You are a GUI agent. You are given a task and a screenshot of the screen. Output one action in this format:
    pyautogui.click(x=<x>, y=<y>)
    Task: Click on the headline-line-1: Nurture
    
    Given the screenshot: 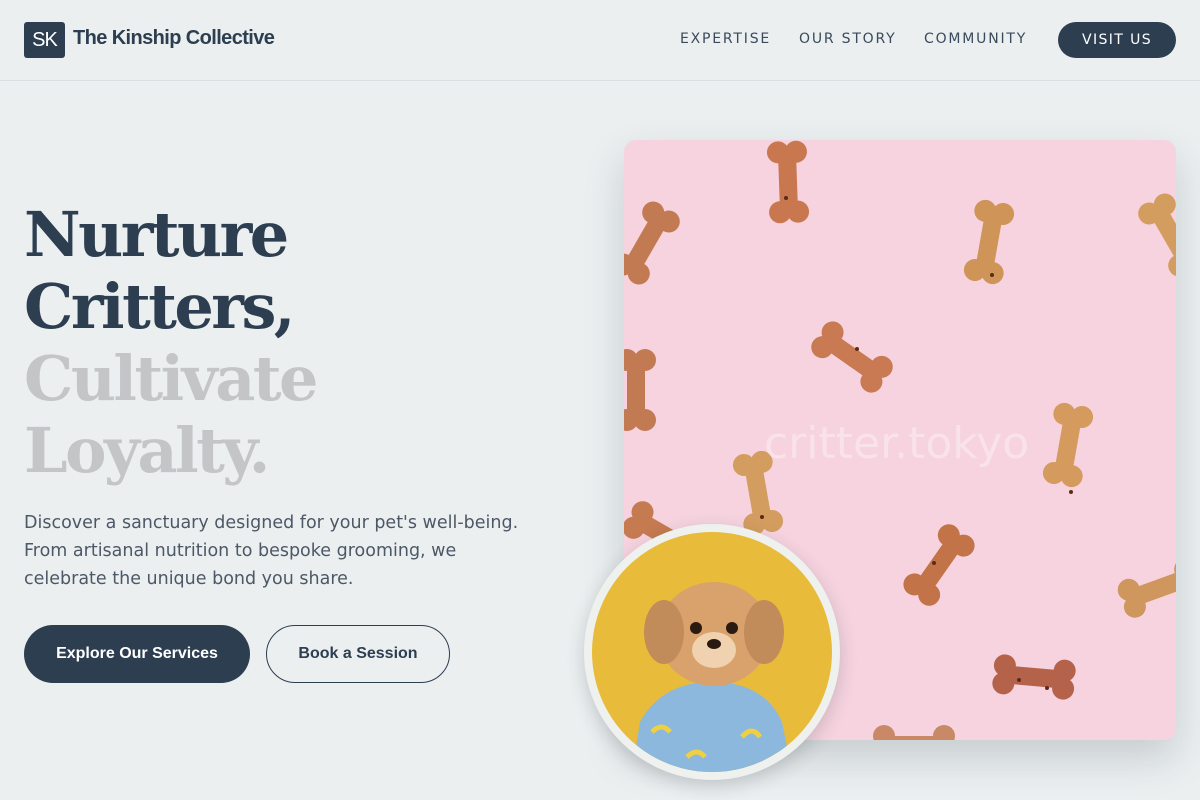 What is the action you would take?
    pyautogui.click(x=156, y=234)
    